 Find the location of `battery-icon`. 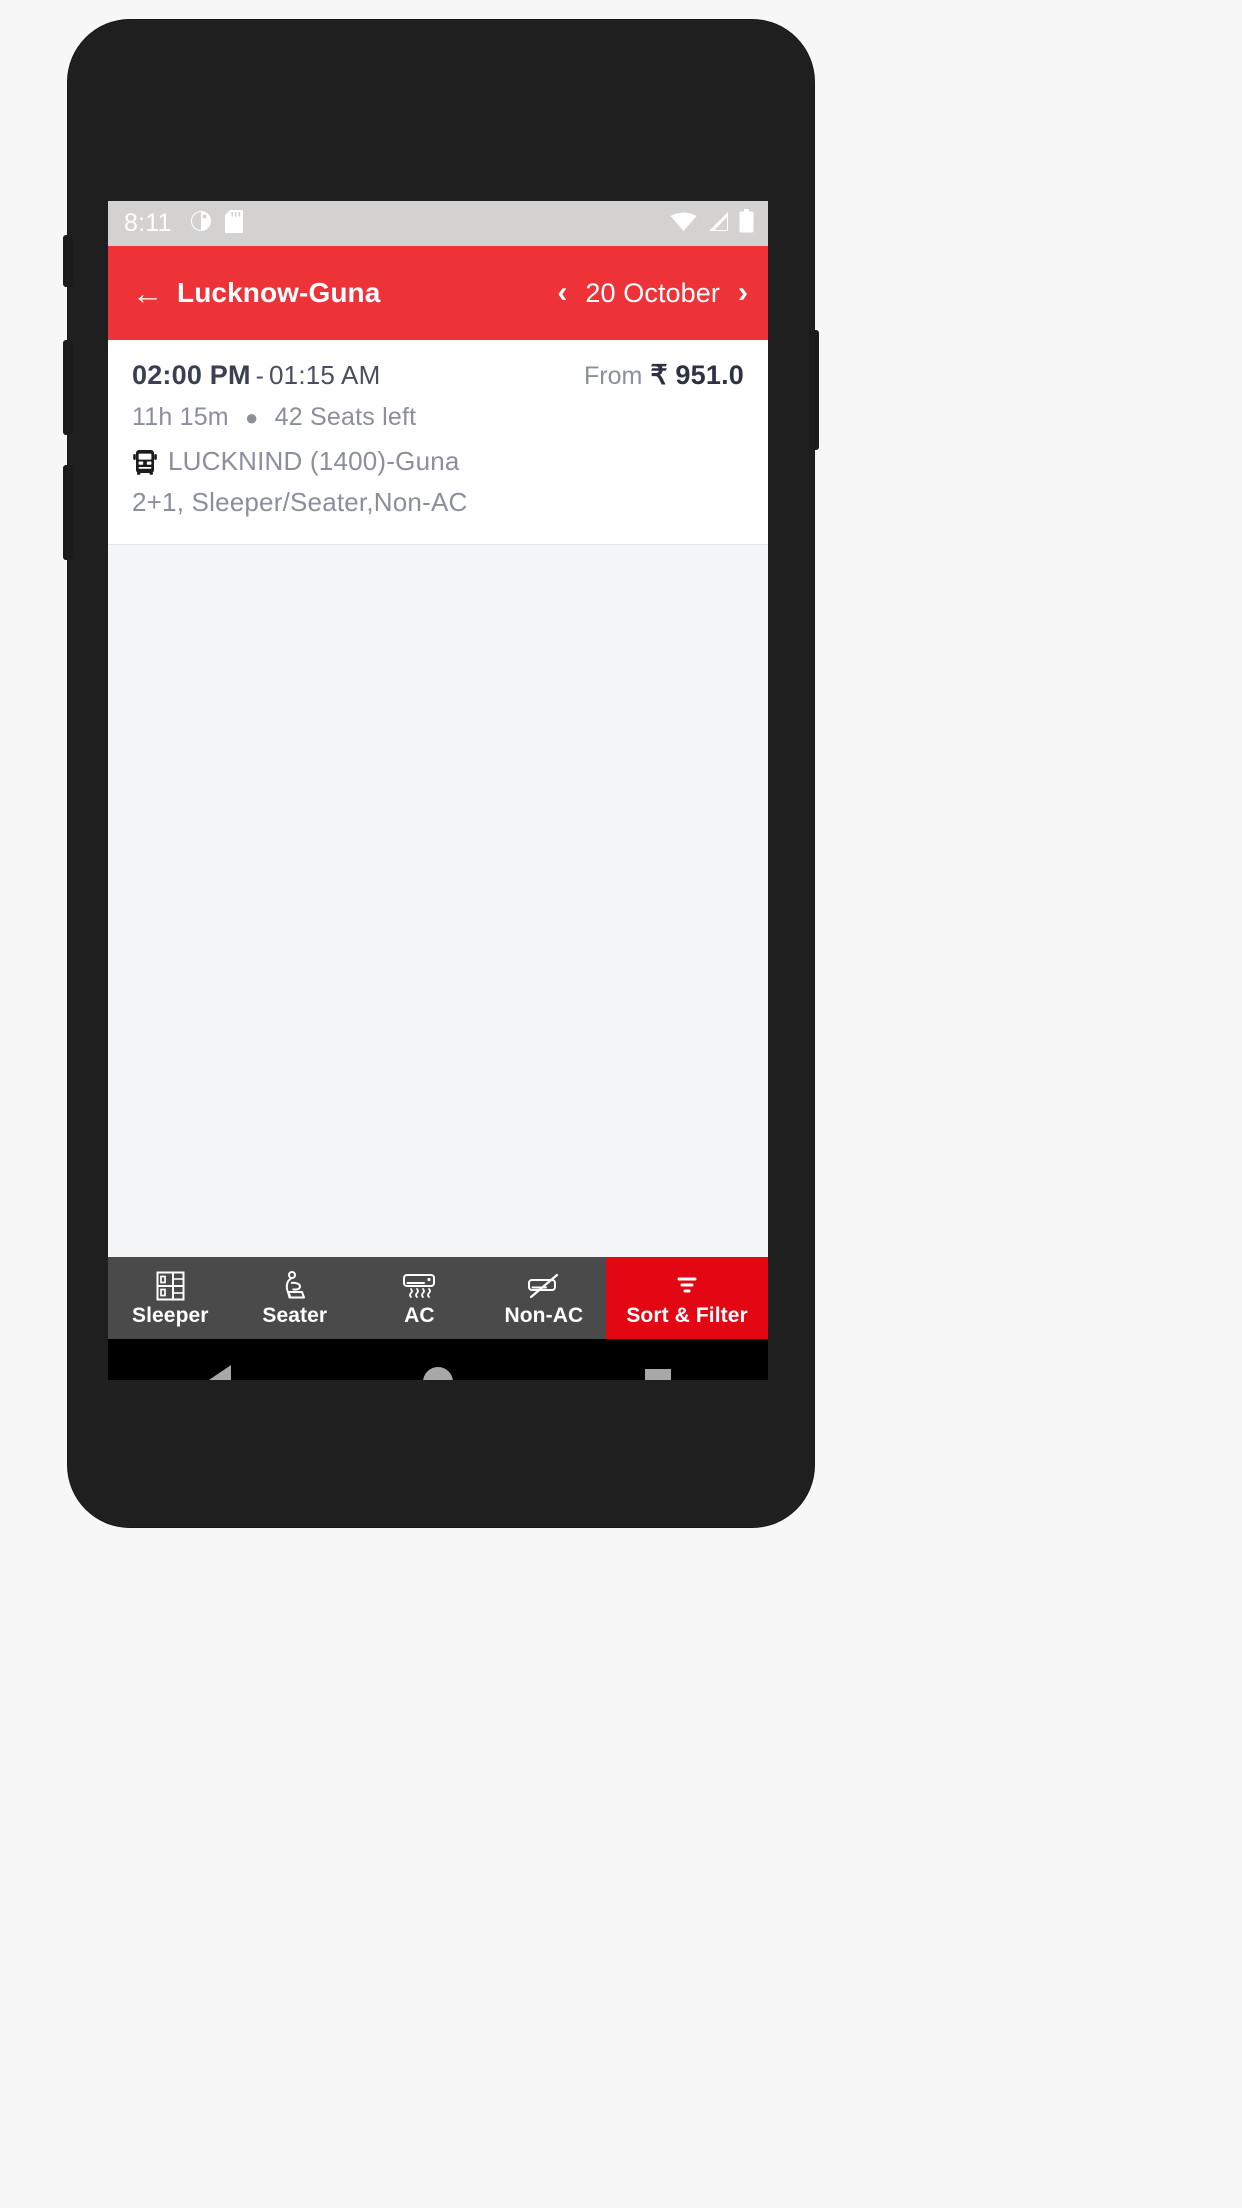

battery-icon is located at coordinates (746, 223).